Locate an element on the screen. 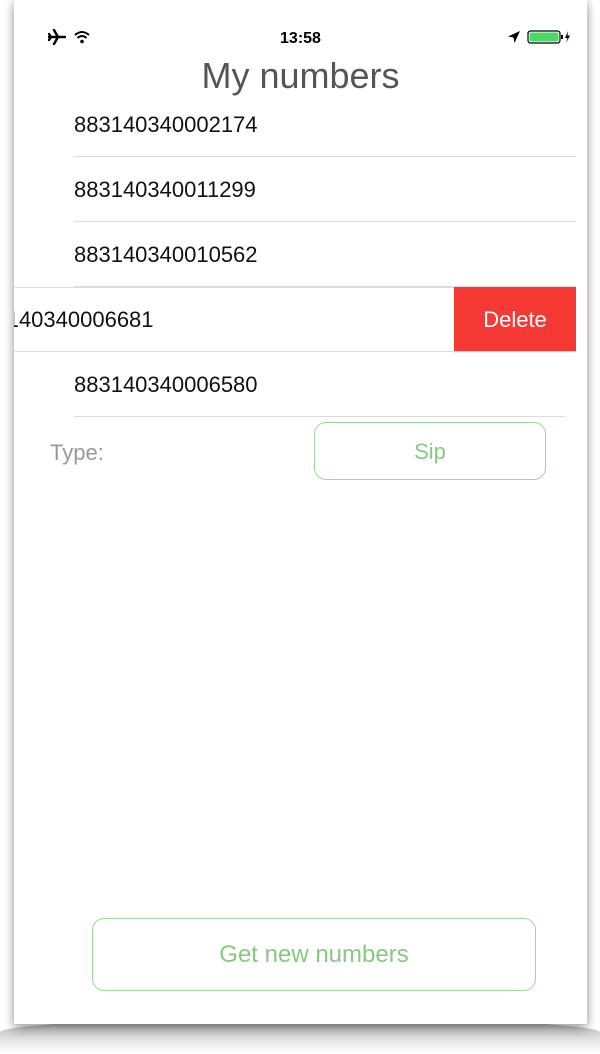 The width and height of the screenshot is (600, 1054). number-value: 883140340010562 is located at coordinates (166, 254).